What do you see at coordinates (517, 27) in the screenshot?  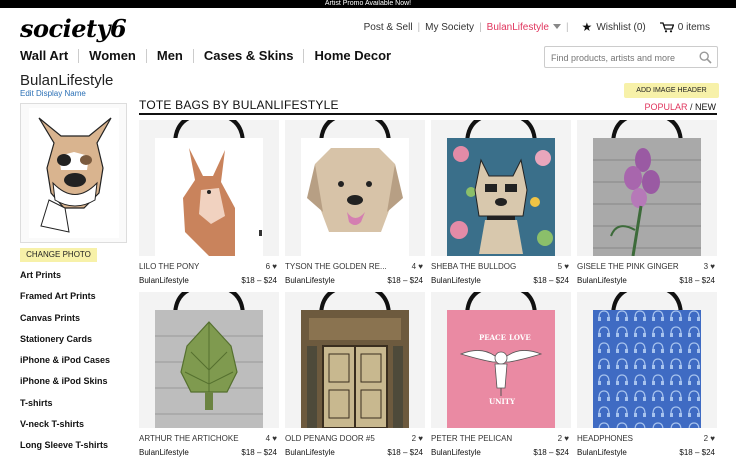 I see `user-name: BulanLifestyle` at bounding box center [517, 27].